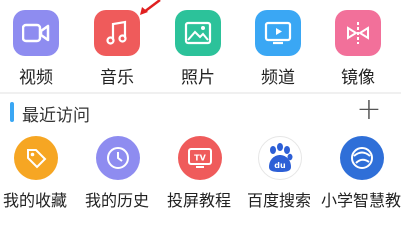  I want to click on svg-text: du, so click(280, 165).